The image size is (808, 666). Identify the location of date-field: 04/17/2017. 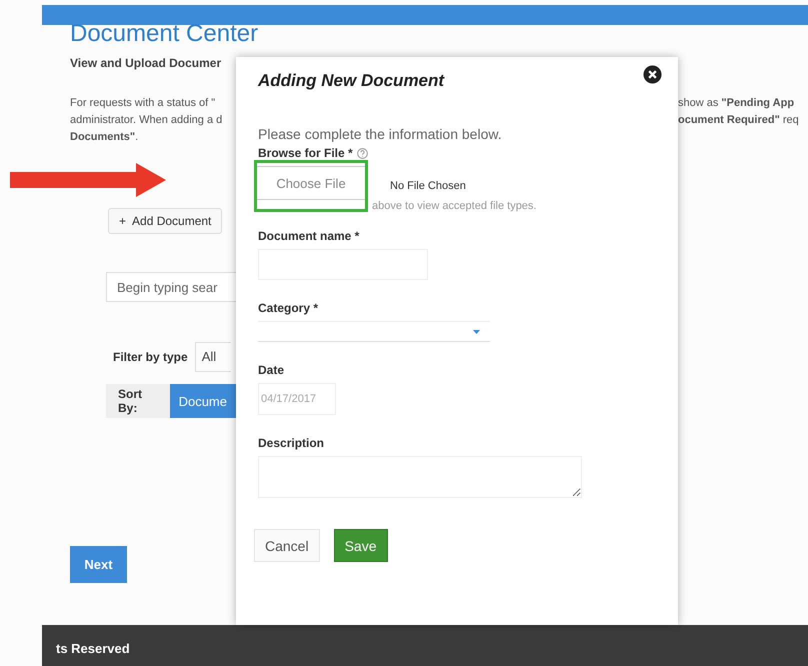
(297, 399).